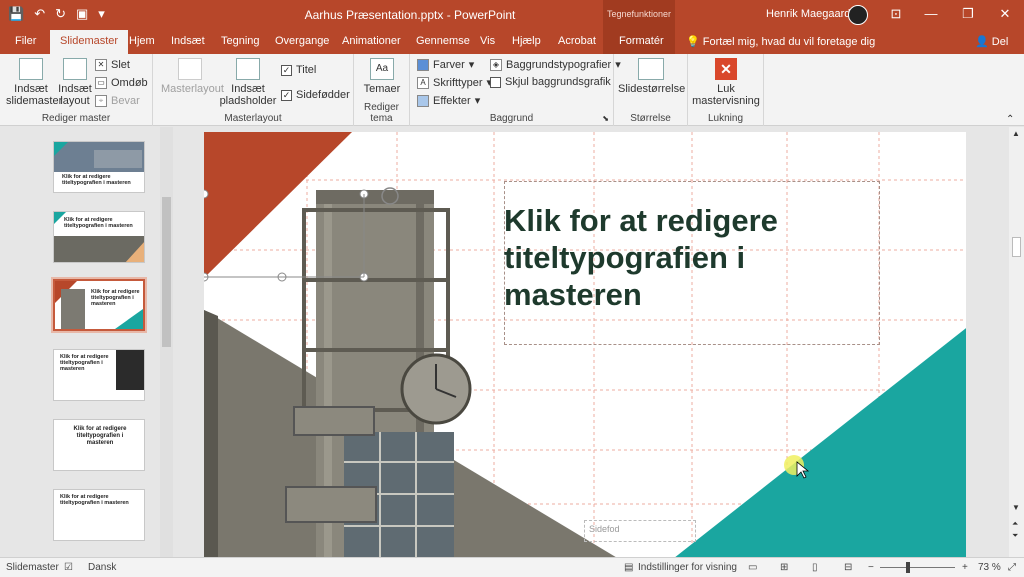 The image size is (1024, 577). What do you see at coordinates (550, 82) in the screenshot?
I see `hide-bg-checkbox: Skjul baggrundsgrafik` at bounding box center [550, 82].